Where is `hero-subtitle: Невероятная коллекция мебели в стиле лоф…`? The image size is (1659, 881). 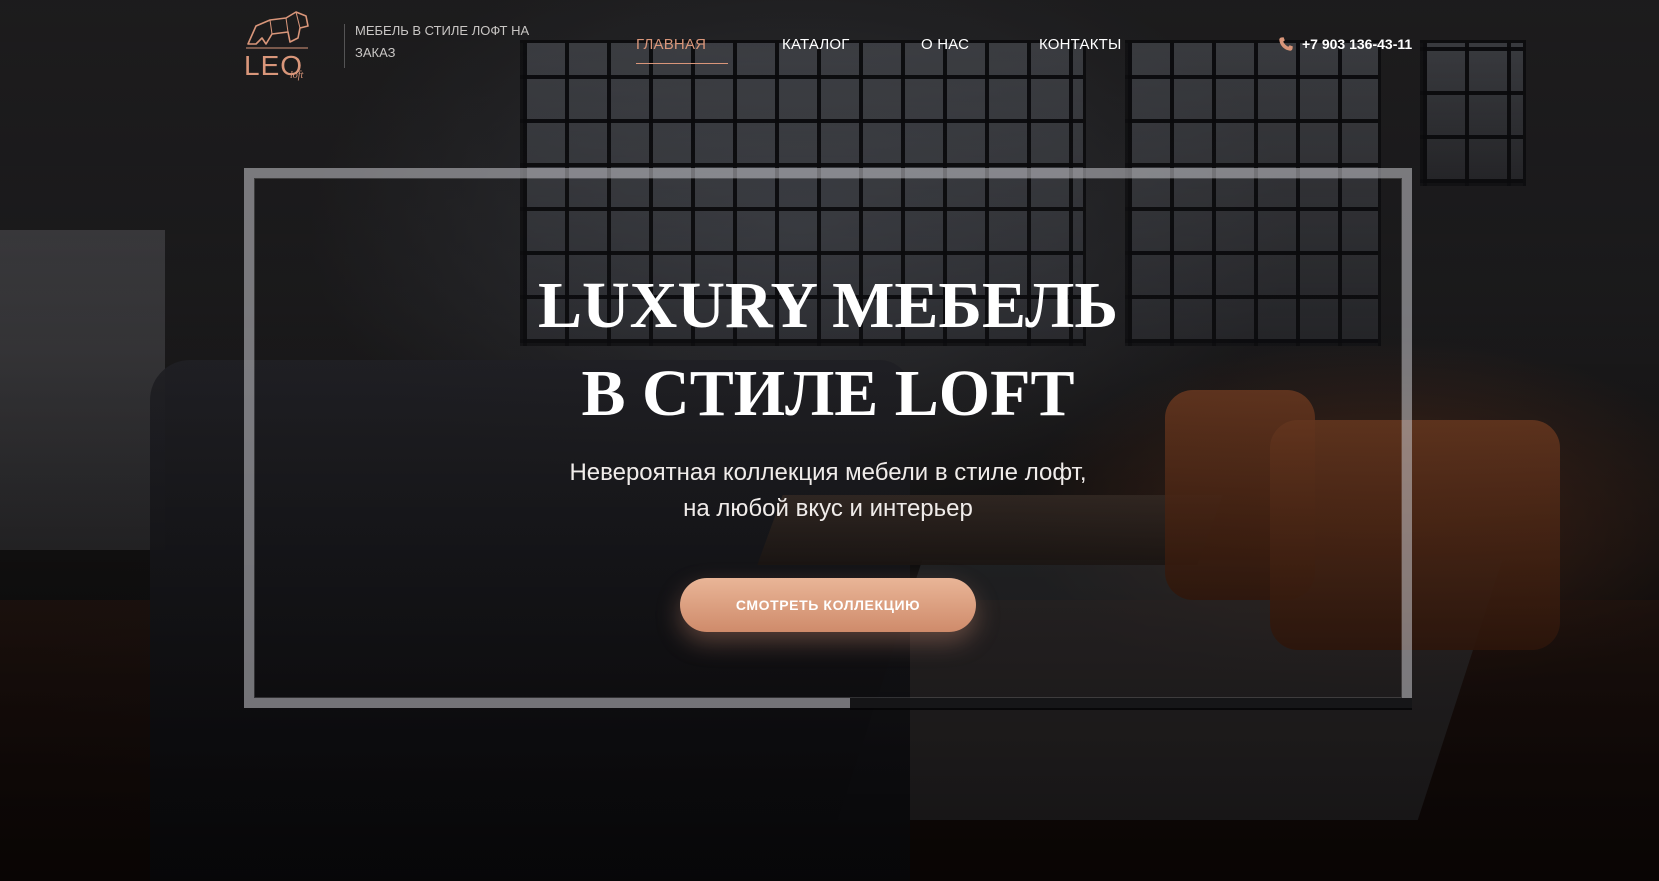
hero-subtitle: Невероятная коллекция мебели в стиле лоф… is located at coordinates (828, 491).